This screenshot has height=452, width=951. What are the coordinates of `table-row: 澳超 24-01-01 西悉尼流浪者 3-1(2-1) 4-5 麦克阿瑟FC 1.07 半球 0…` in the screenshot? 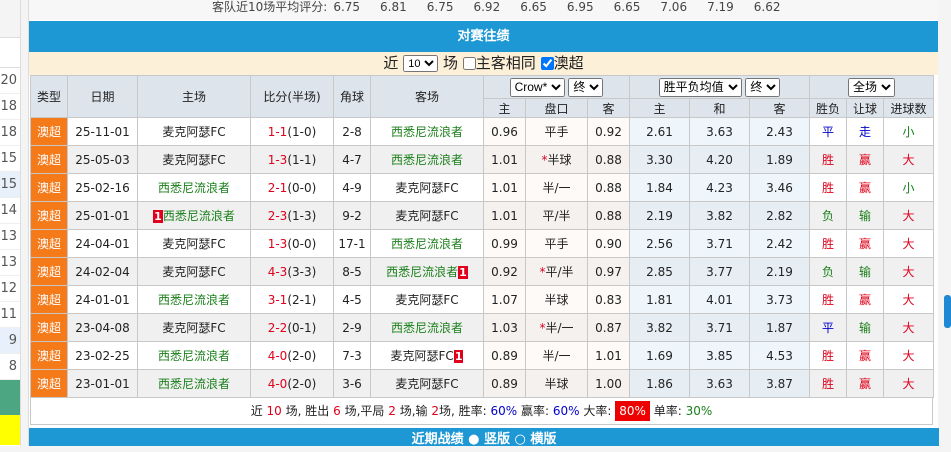 It's located at (482, 299).